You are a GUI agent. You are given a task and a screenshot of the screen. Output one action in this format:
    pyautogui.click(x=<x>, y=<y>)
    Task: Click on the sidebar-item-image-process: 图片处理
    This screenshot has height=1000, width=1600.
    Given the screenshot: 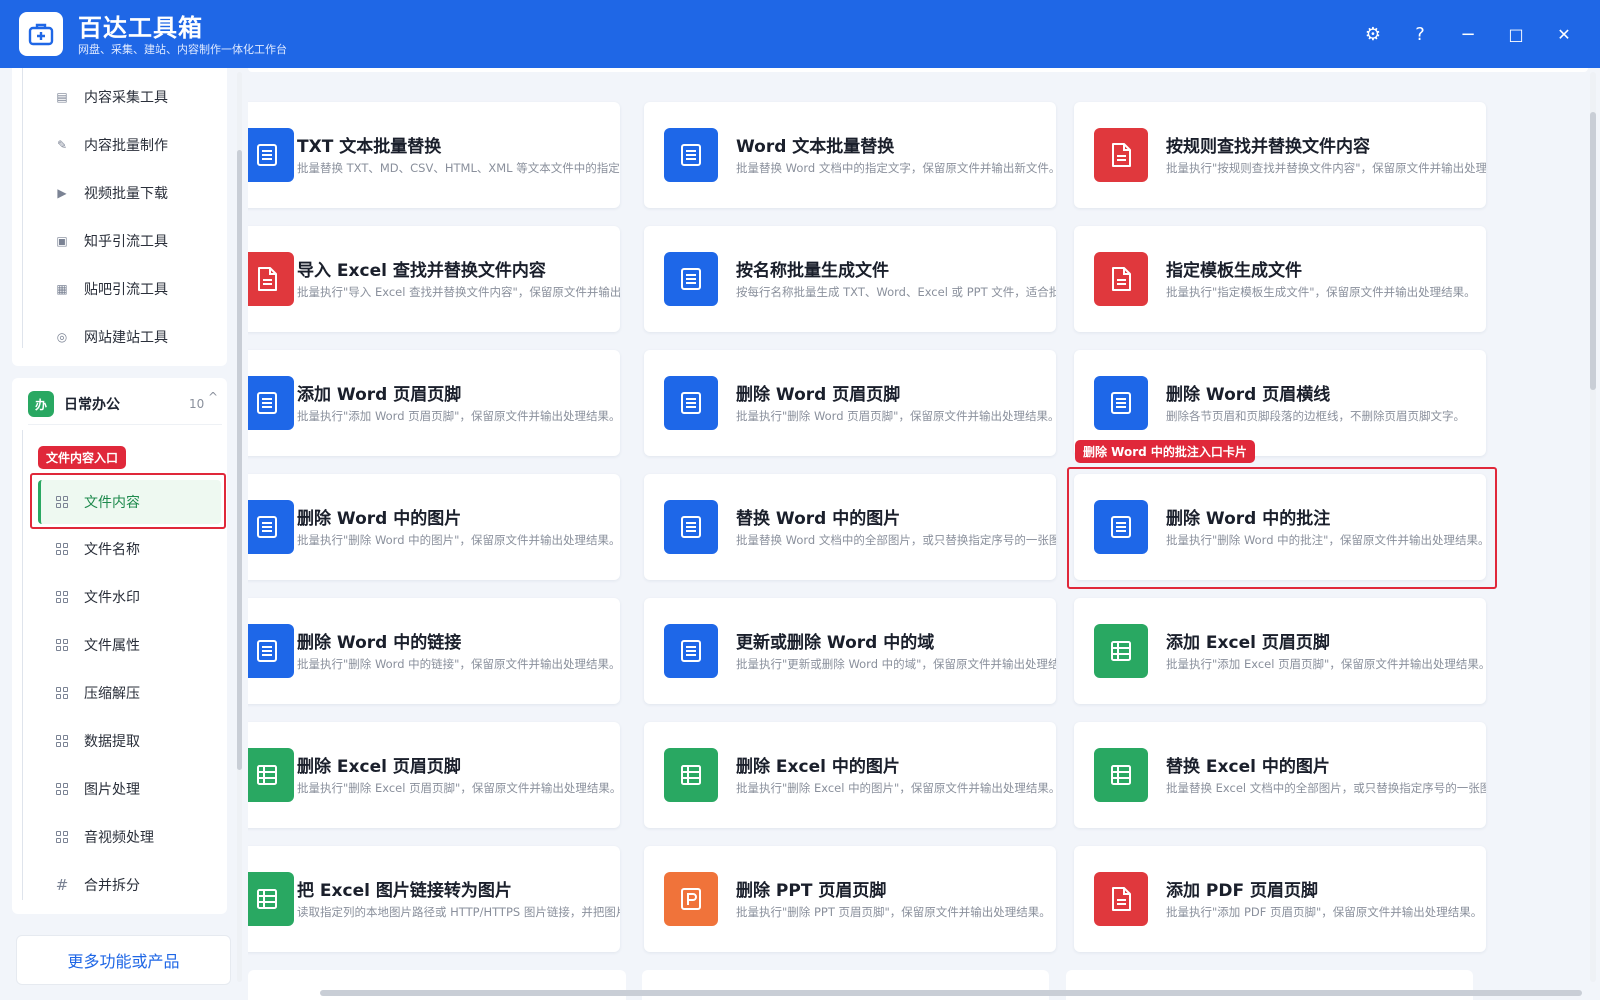 What is the action you would take?
    pyautogui.click(x=97, y=789)
    